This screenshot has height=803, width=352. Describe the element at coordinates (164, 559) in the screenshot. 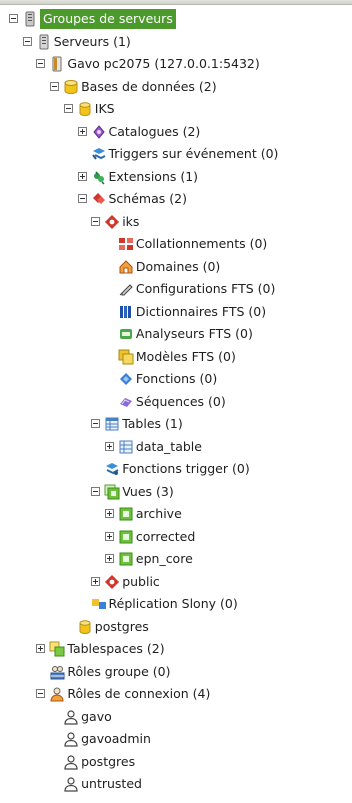

I see `tree-node-label: epn_core` at that location.